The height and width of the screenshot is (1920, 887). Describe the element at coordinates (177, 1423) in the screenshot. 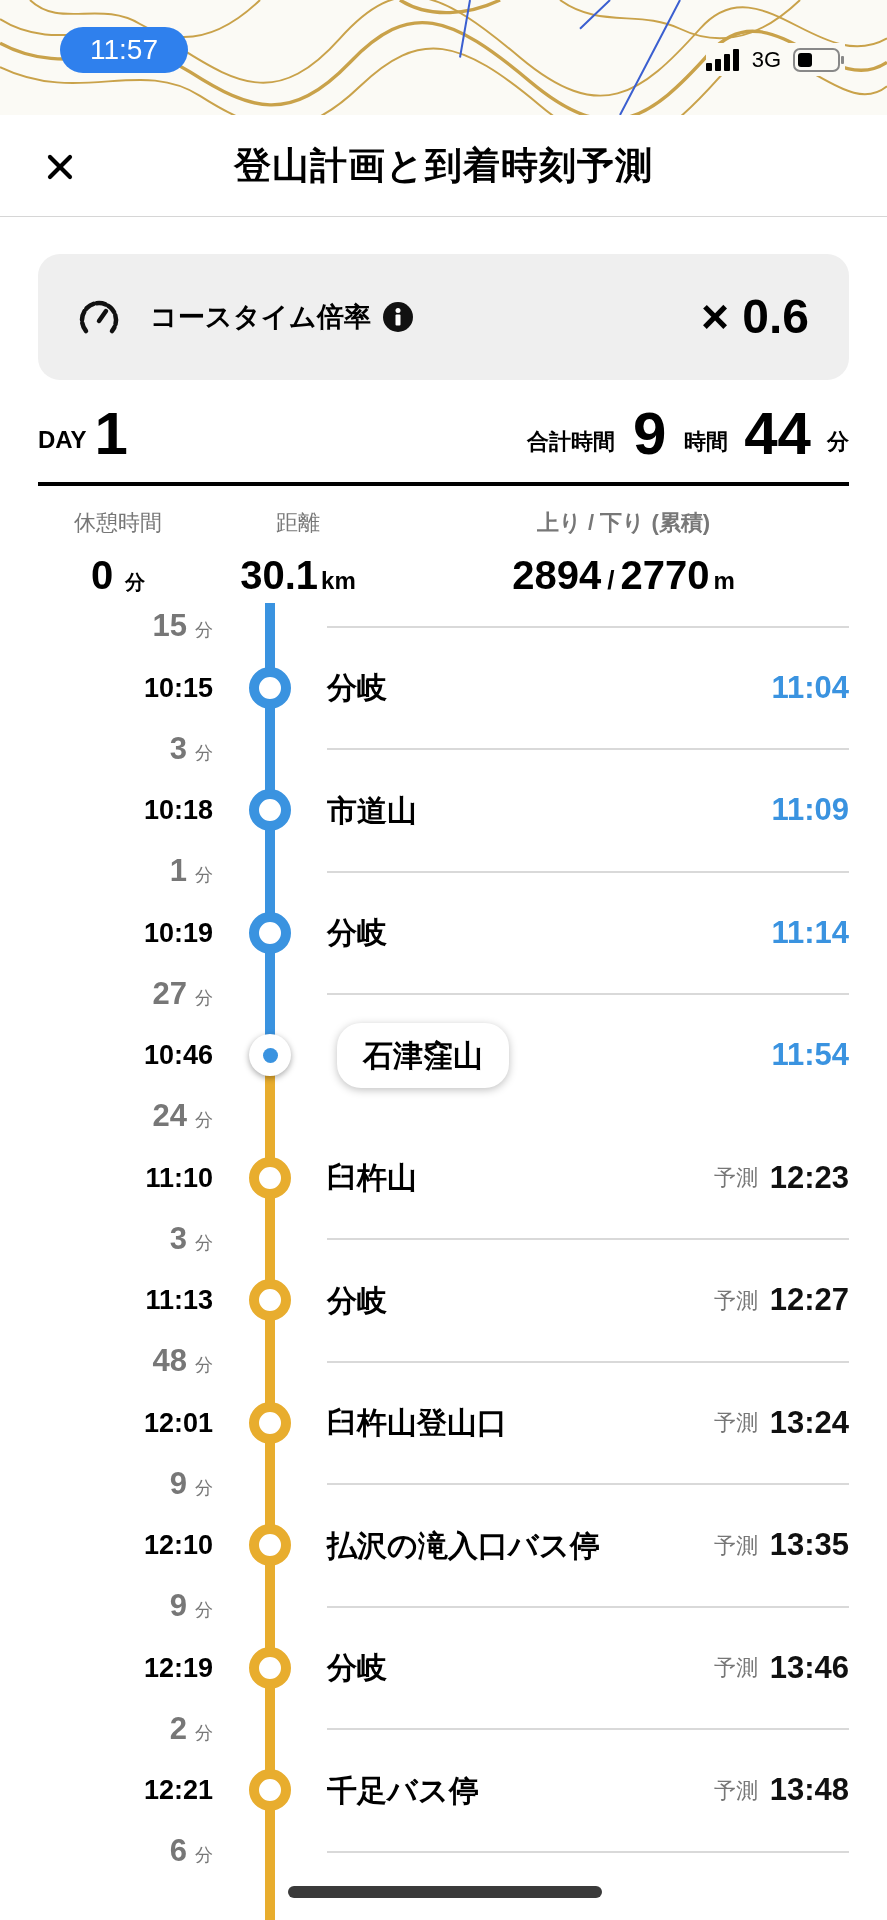

I see `waypoint-time: 12:01` at that location.